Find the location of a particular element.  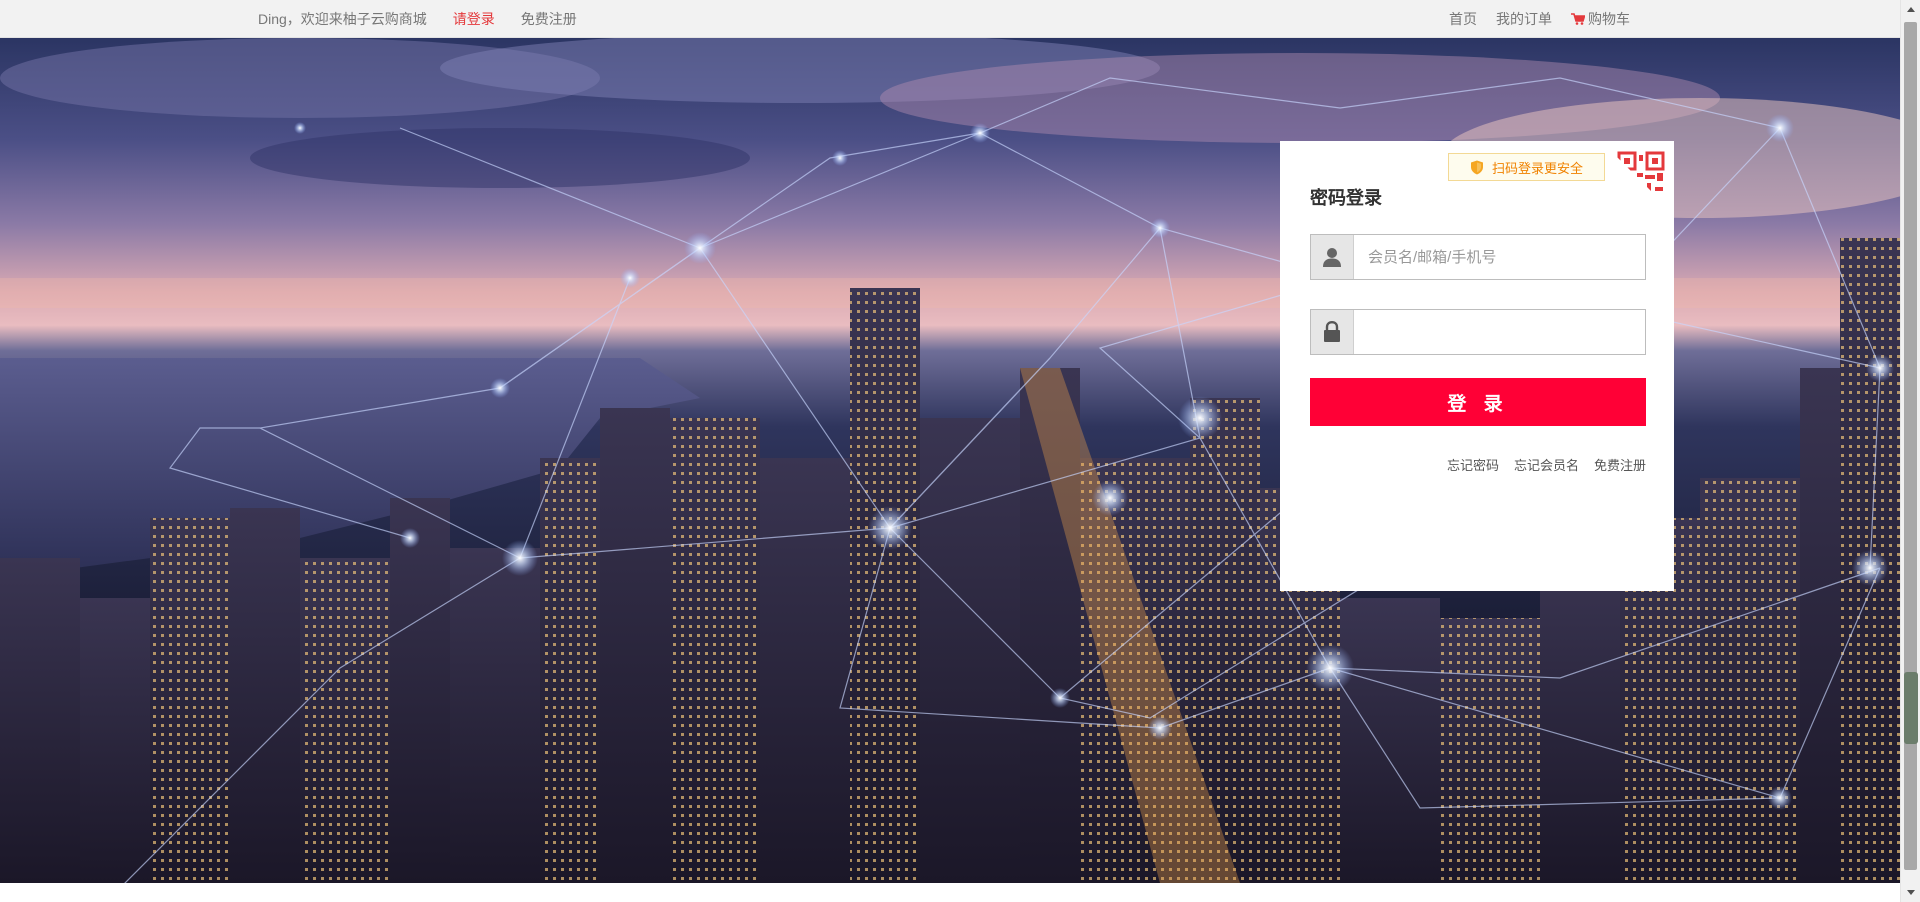

side-float-widget is located at coordinates (1911, 708).